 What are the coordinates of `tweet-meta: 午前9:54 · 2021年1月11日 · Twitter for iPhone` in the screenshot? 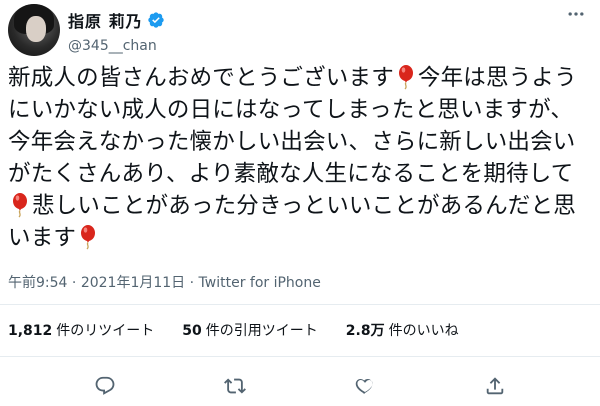 It's located at (164, 282).